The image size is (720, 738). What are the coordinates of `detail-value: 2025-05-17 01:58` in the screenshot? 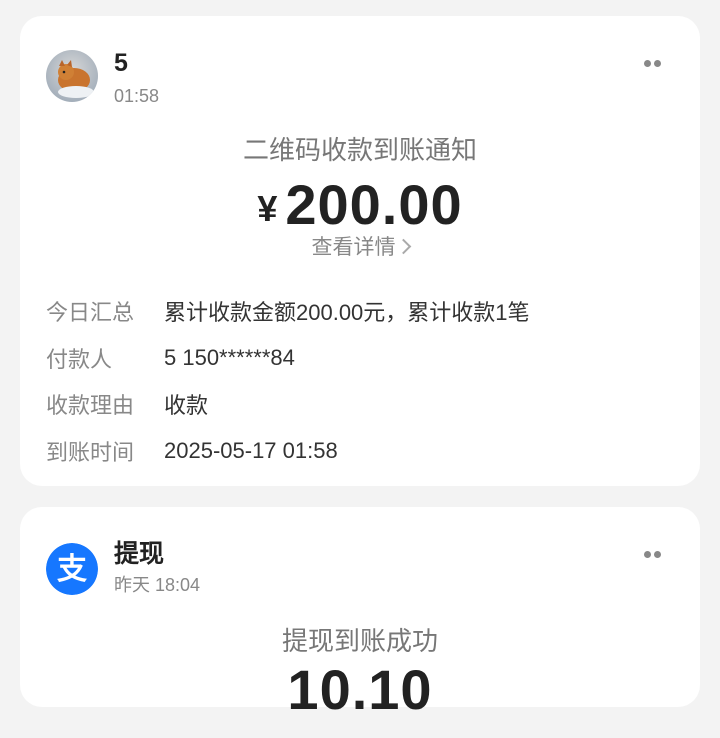 It's located at (251, 450).